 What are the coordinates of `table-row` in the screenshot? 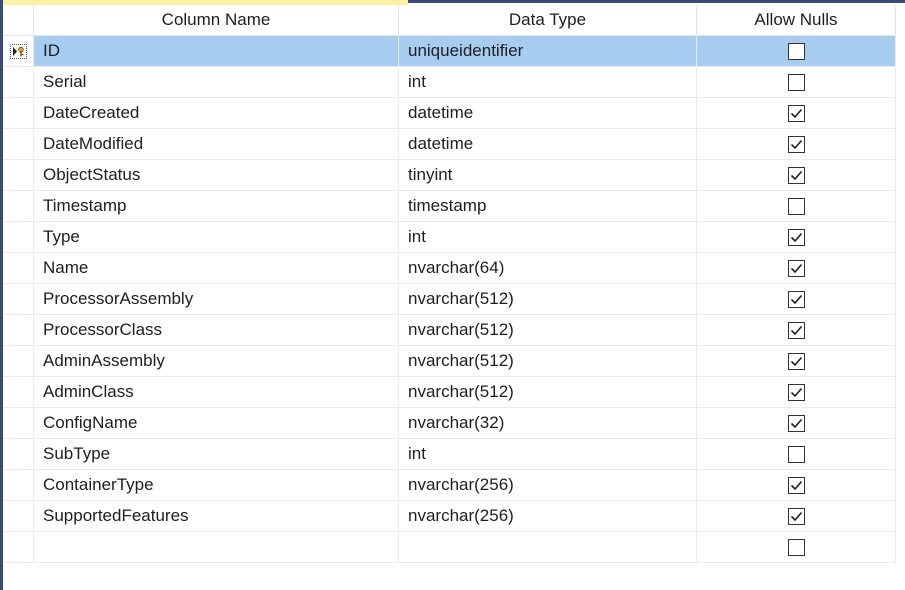 It's located at (449, 547).